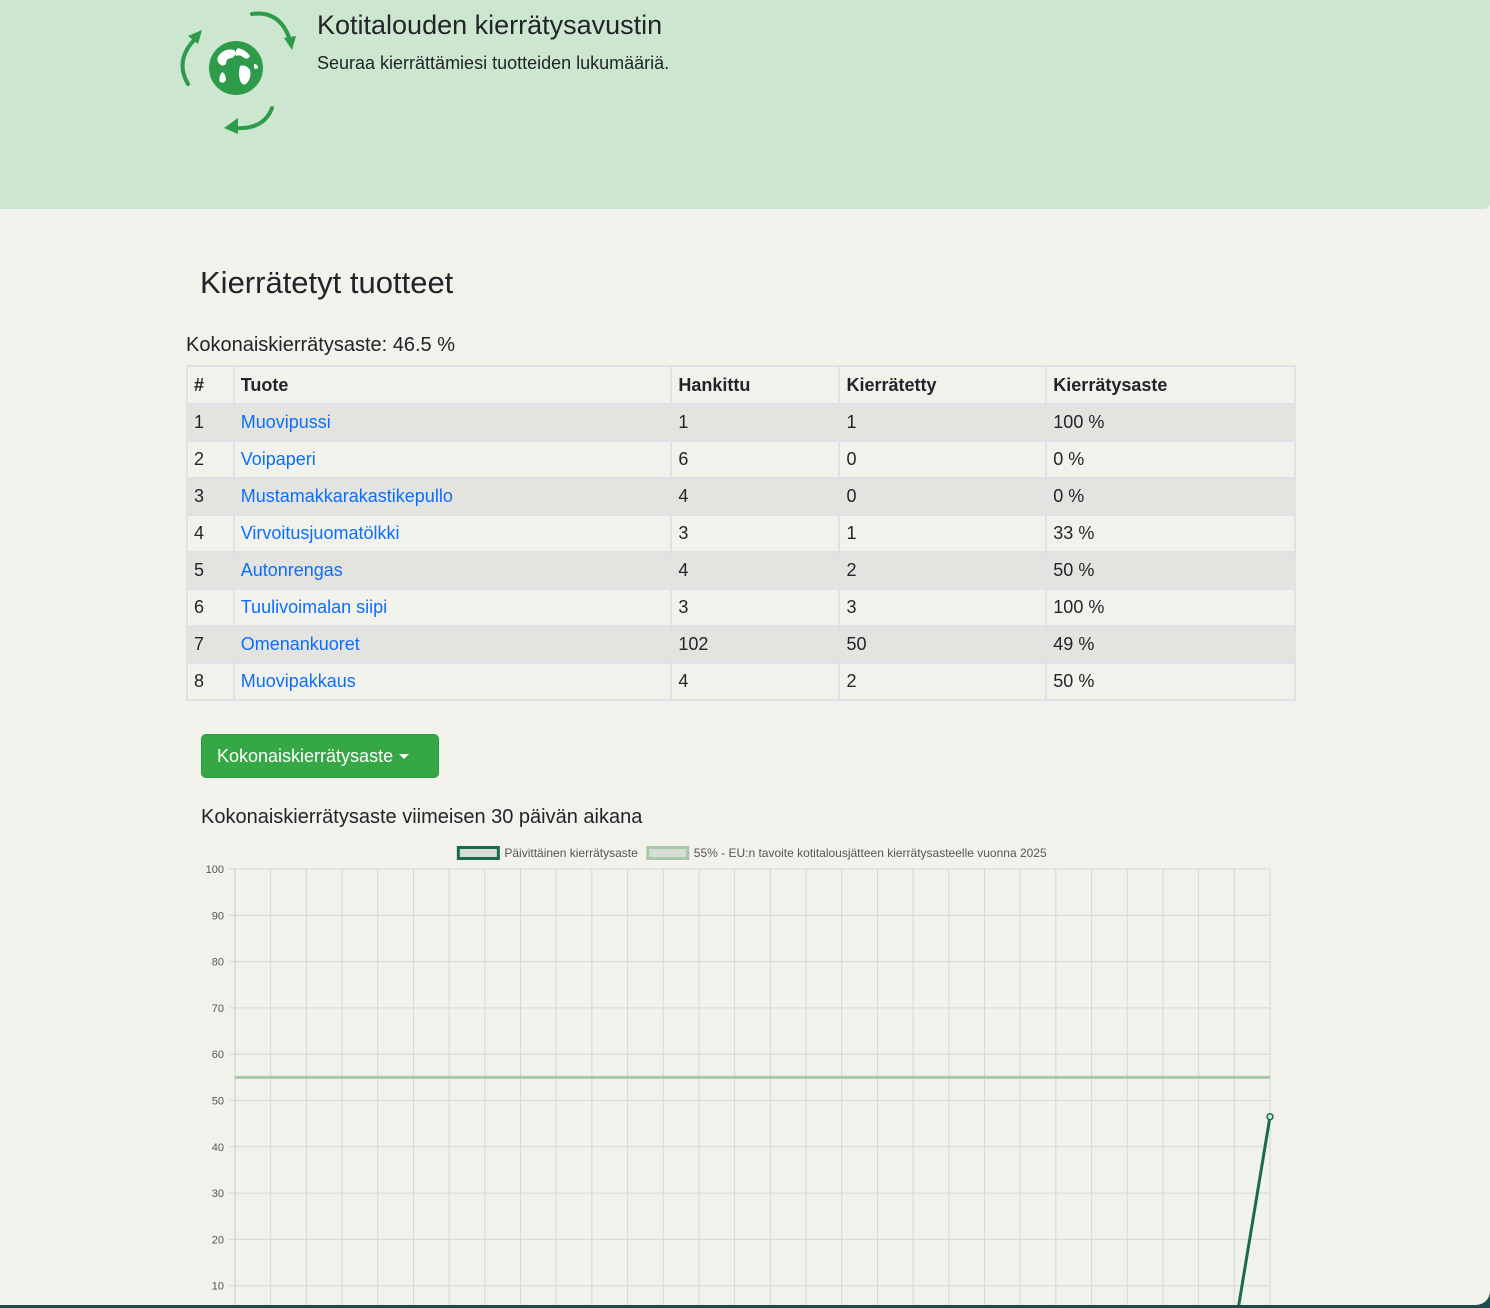 This screenshot has height=1308, width=1490. Describe the element at coordinates (1254, 1210) in the screenshot. I see `daily-rate-line` at that location.